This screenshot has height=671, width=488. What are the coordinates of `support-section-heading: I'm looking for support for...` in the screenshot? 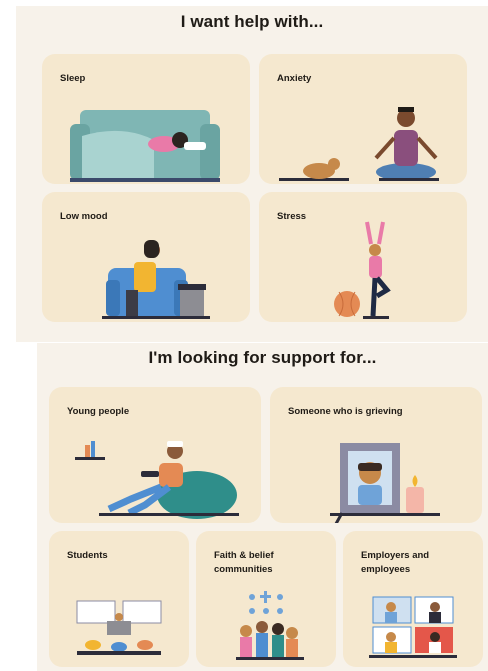 It's located at (262, 357).